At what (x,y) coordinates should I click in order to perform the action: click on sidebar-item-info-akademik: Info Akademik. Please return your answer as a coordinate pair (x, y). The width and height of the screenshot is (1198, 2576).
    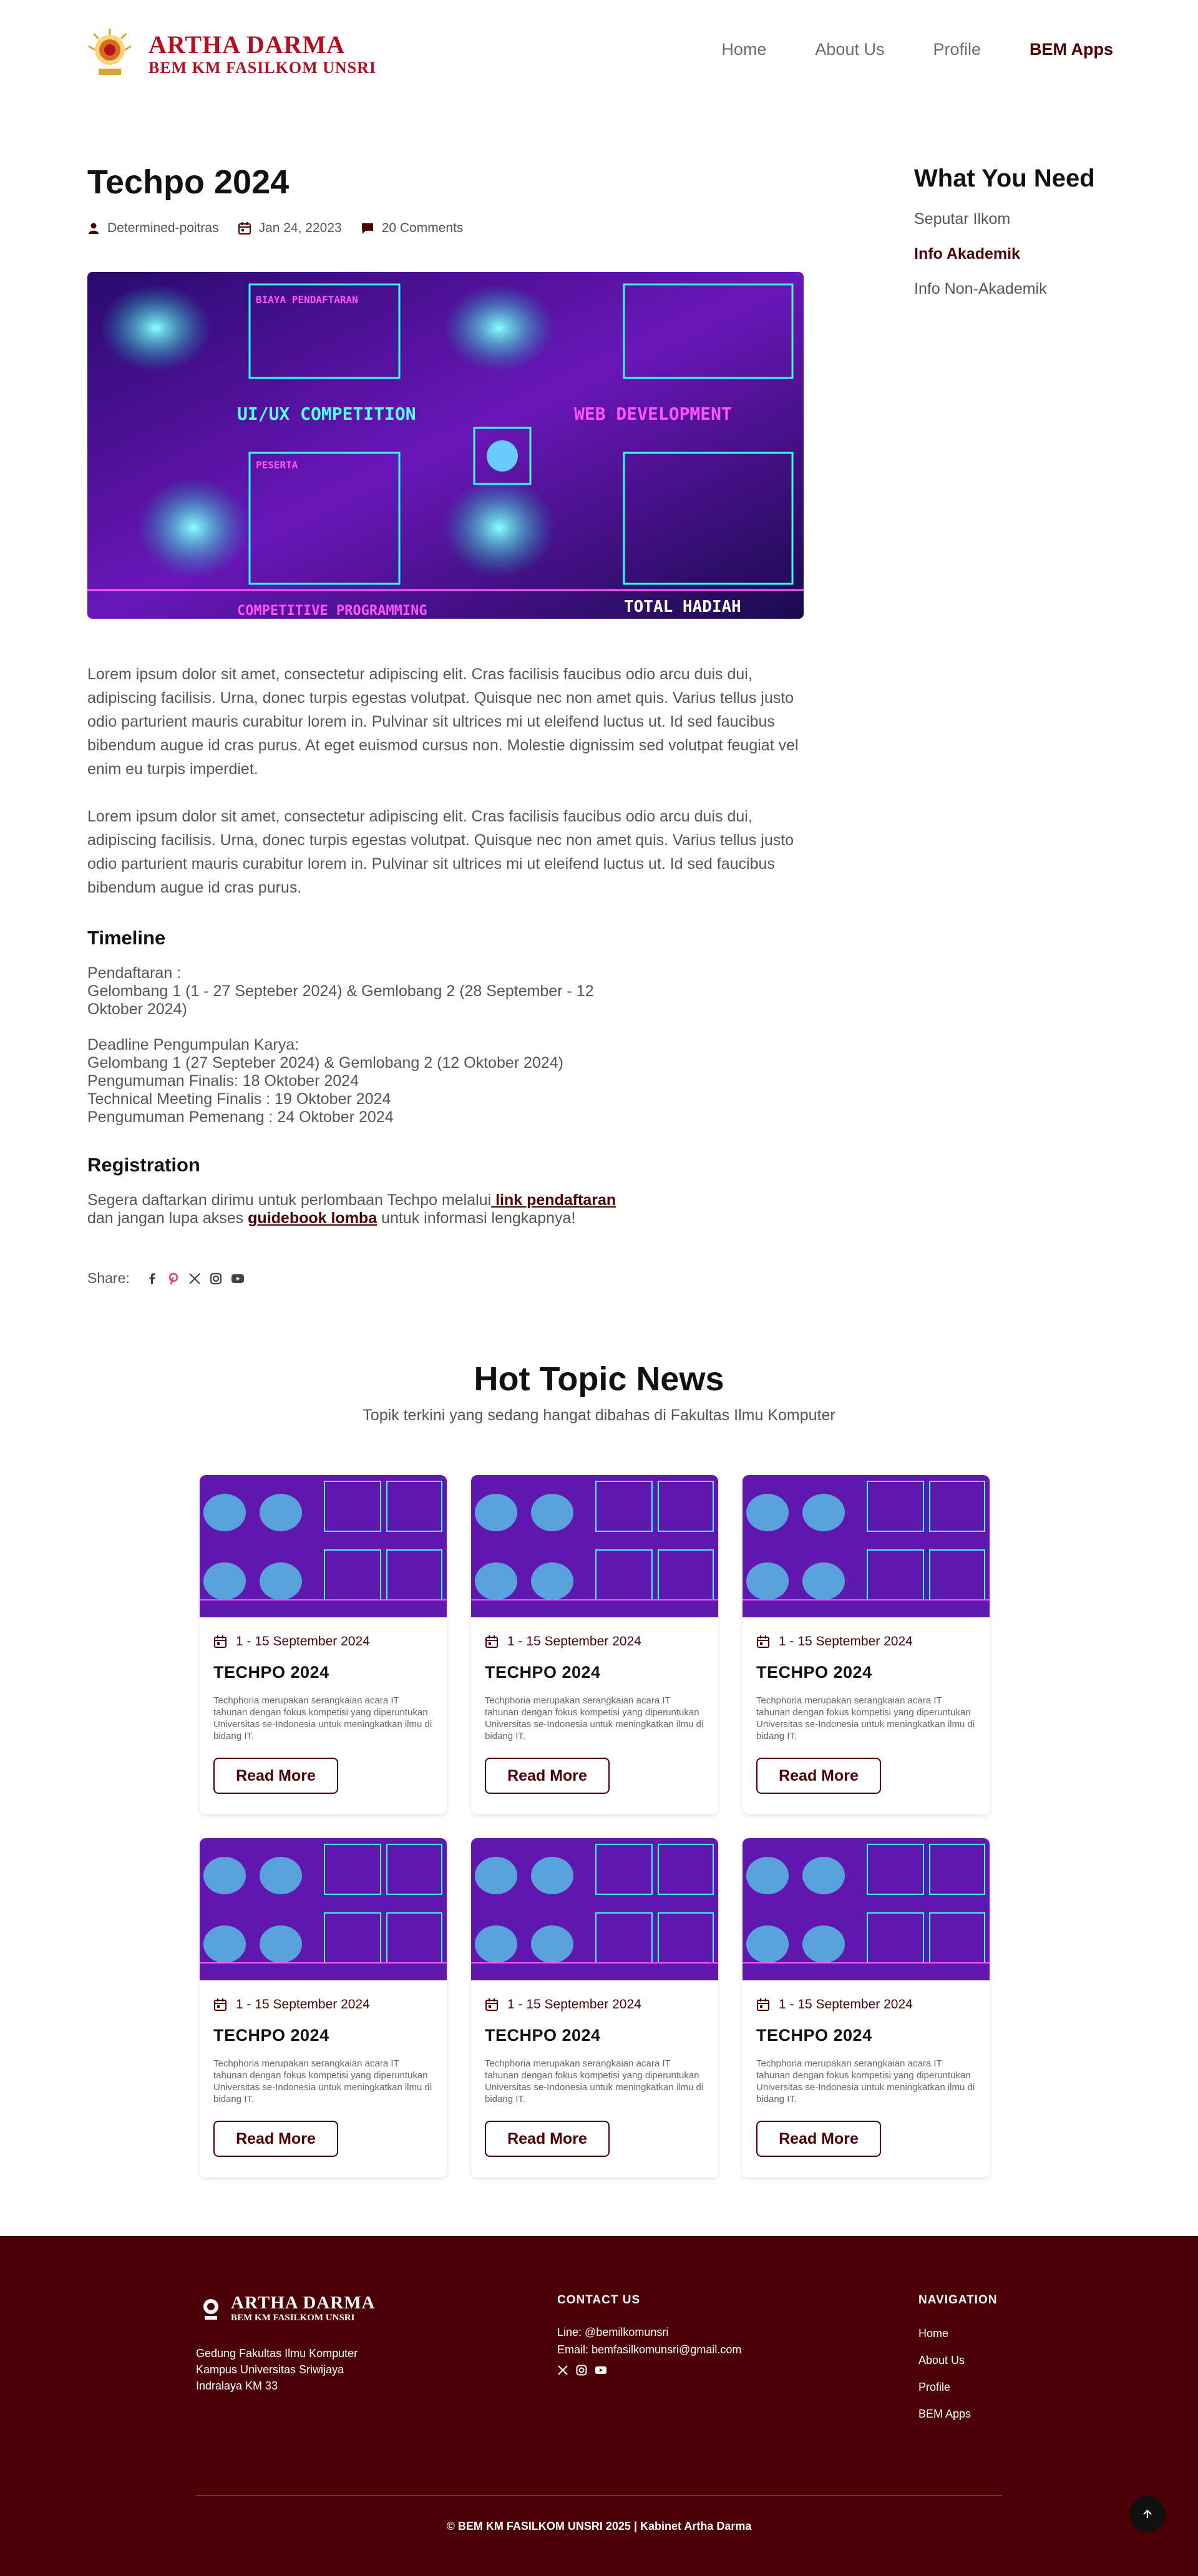
    Looking at the image, I should click on (1017, 254).